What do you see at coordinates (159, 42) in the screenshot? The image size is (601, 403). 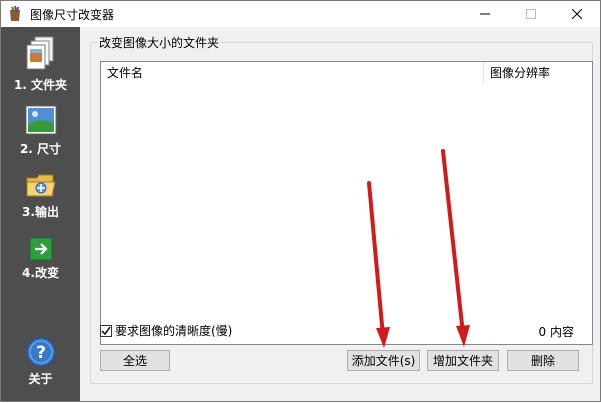 I see `group-title: 改变图像大小的文件夹` at bounding box center [159, 42].